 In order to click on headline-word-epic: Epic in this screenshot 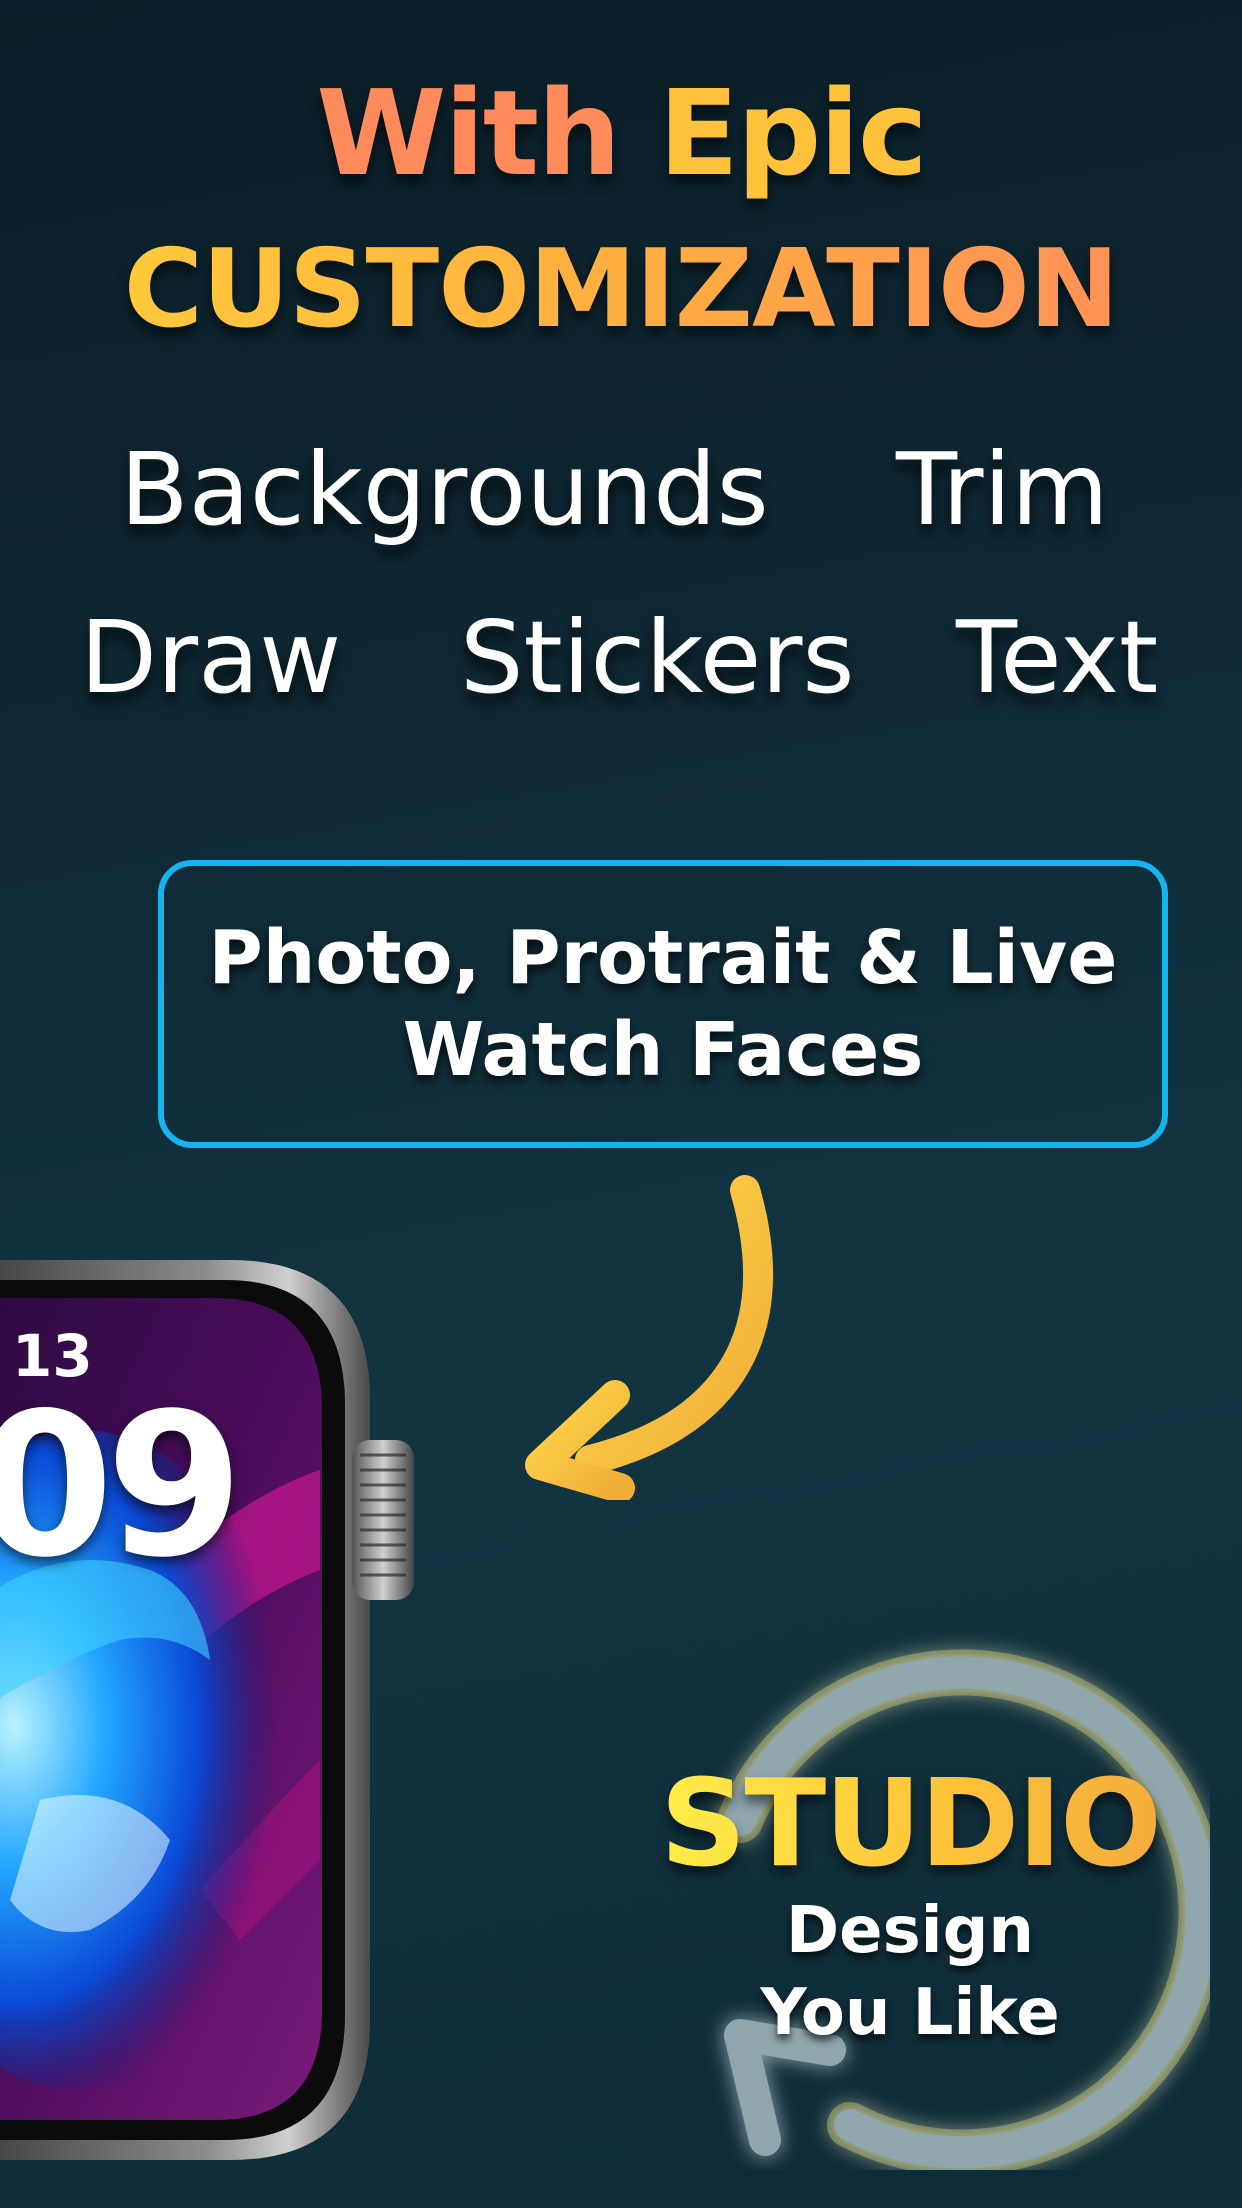, I will do `click(792, 133)`.